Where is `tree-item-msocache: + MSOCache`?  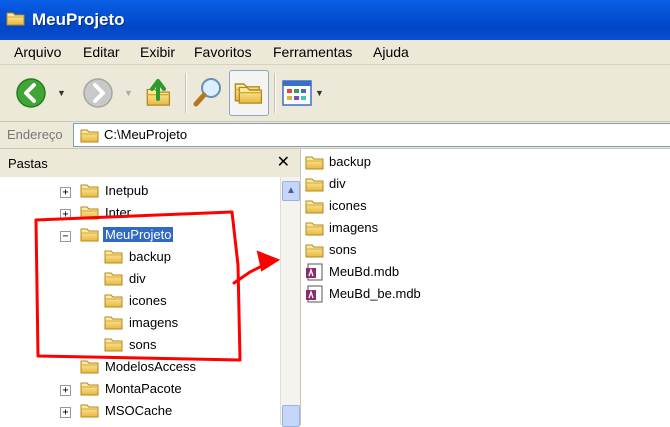 tree-item-msocache: + MSOCache is located at coordinates (140, 412).